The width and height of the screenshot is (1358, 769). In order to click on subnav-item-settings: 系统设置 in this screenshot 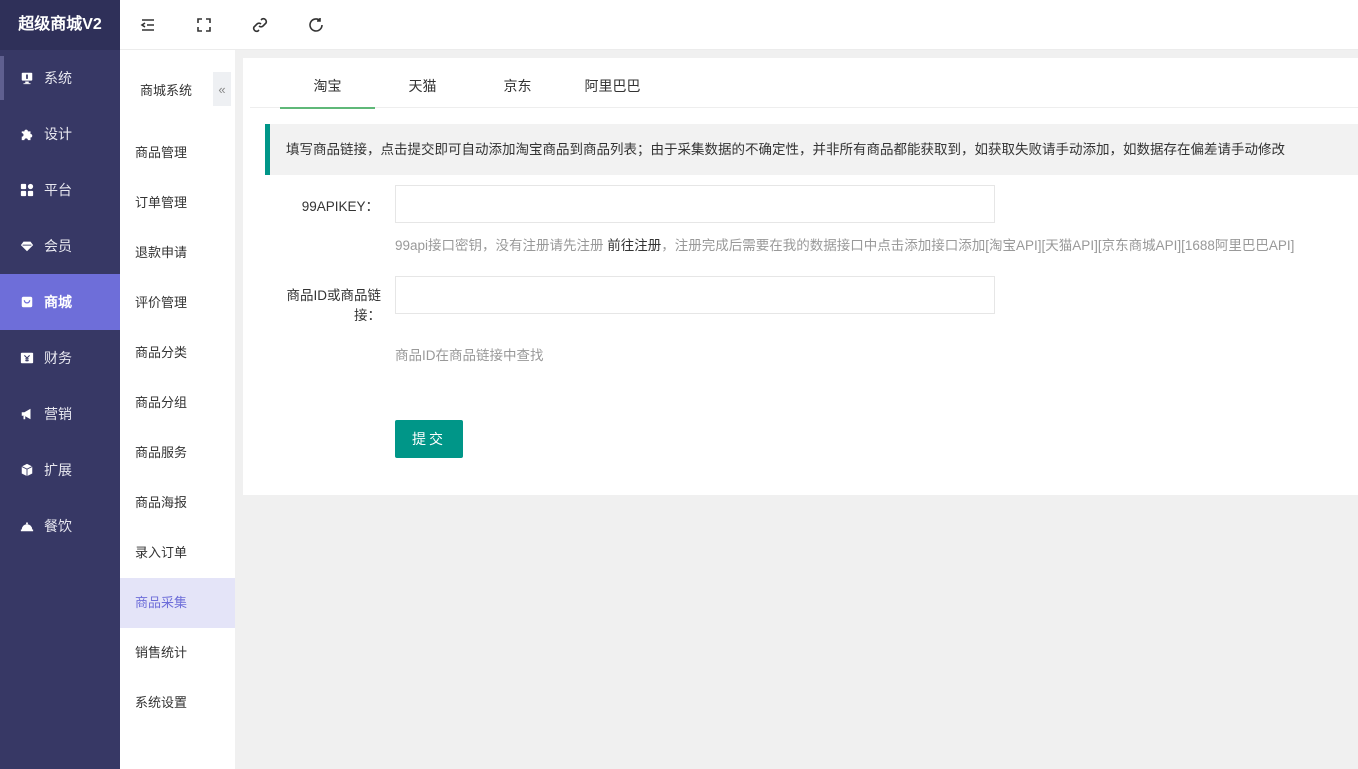, I will do `click(177, 703)`.